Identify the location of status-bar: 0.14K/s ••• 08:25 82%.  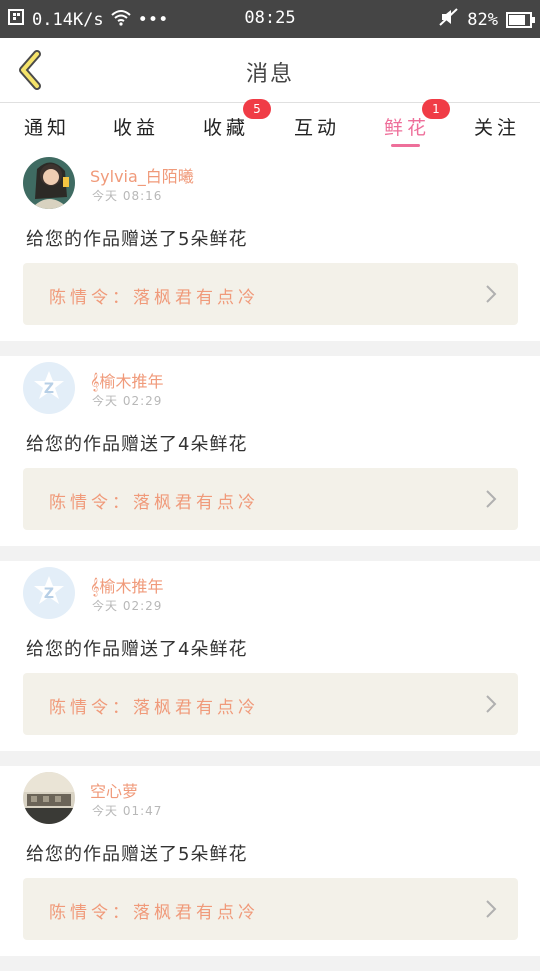
(270, 19).